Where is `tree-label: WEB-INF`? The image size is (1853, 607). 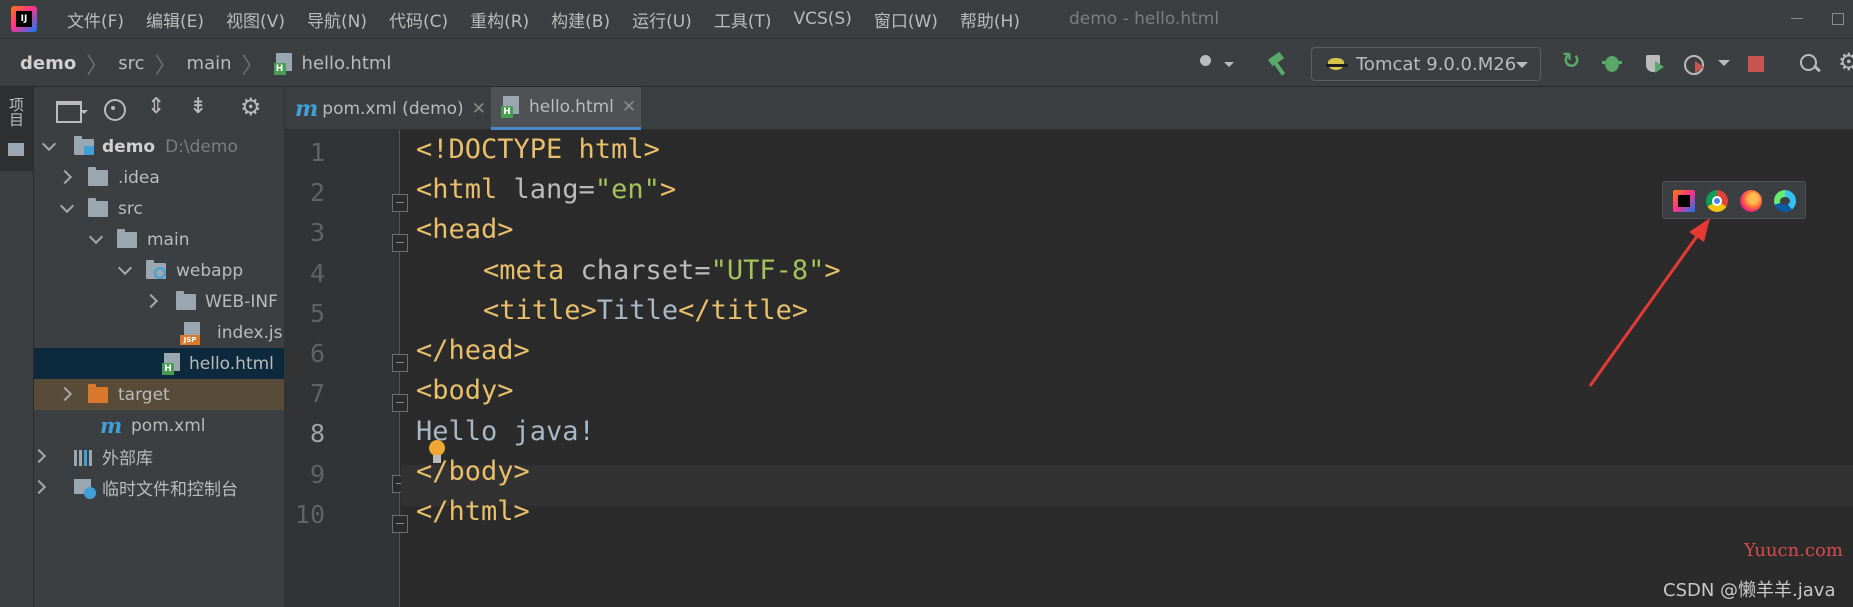 tree-label: WEB-INF is located at coordinates (241, 301).